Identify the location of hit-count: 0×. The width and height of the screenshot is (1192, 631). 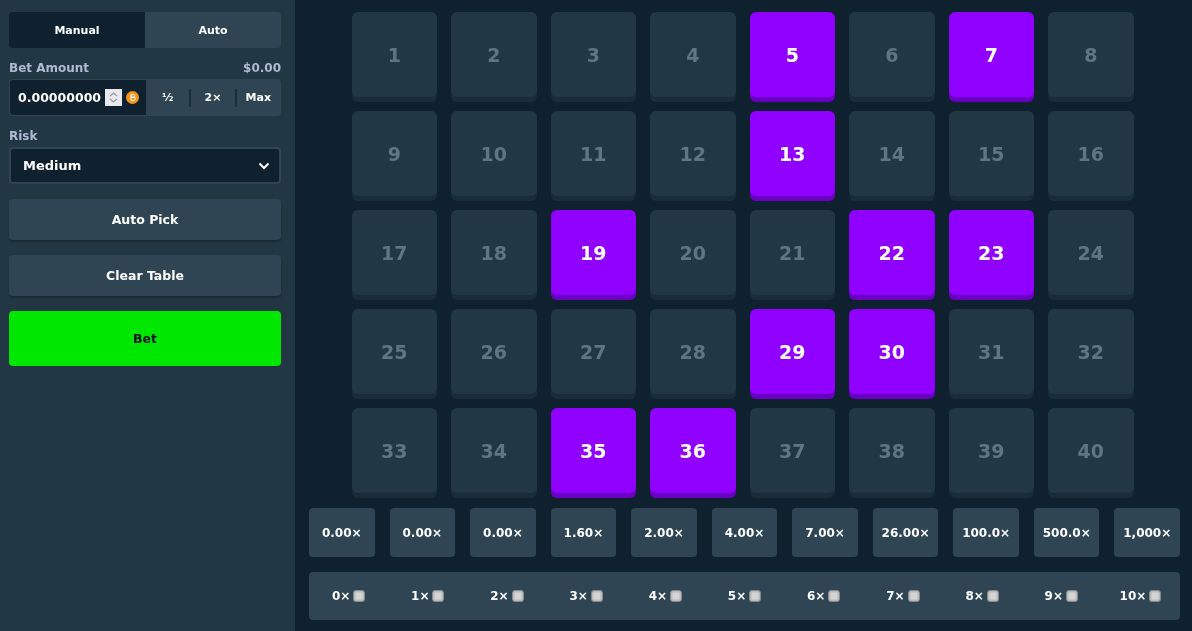
(341, 596).